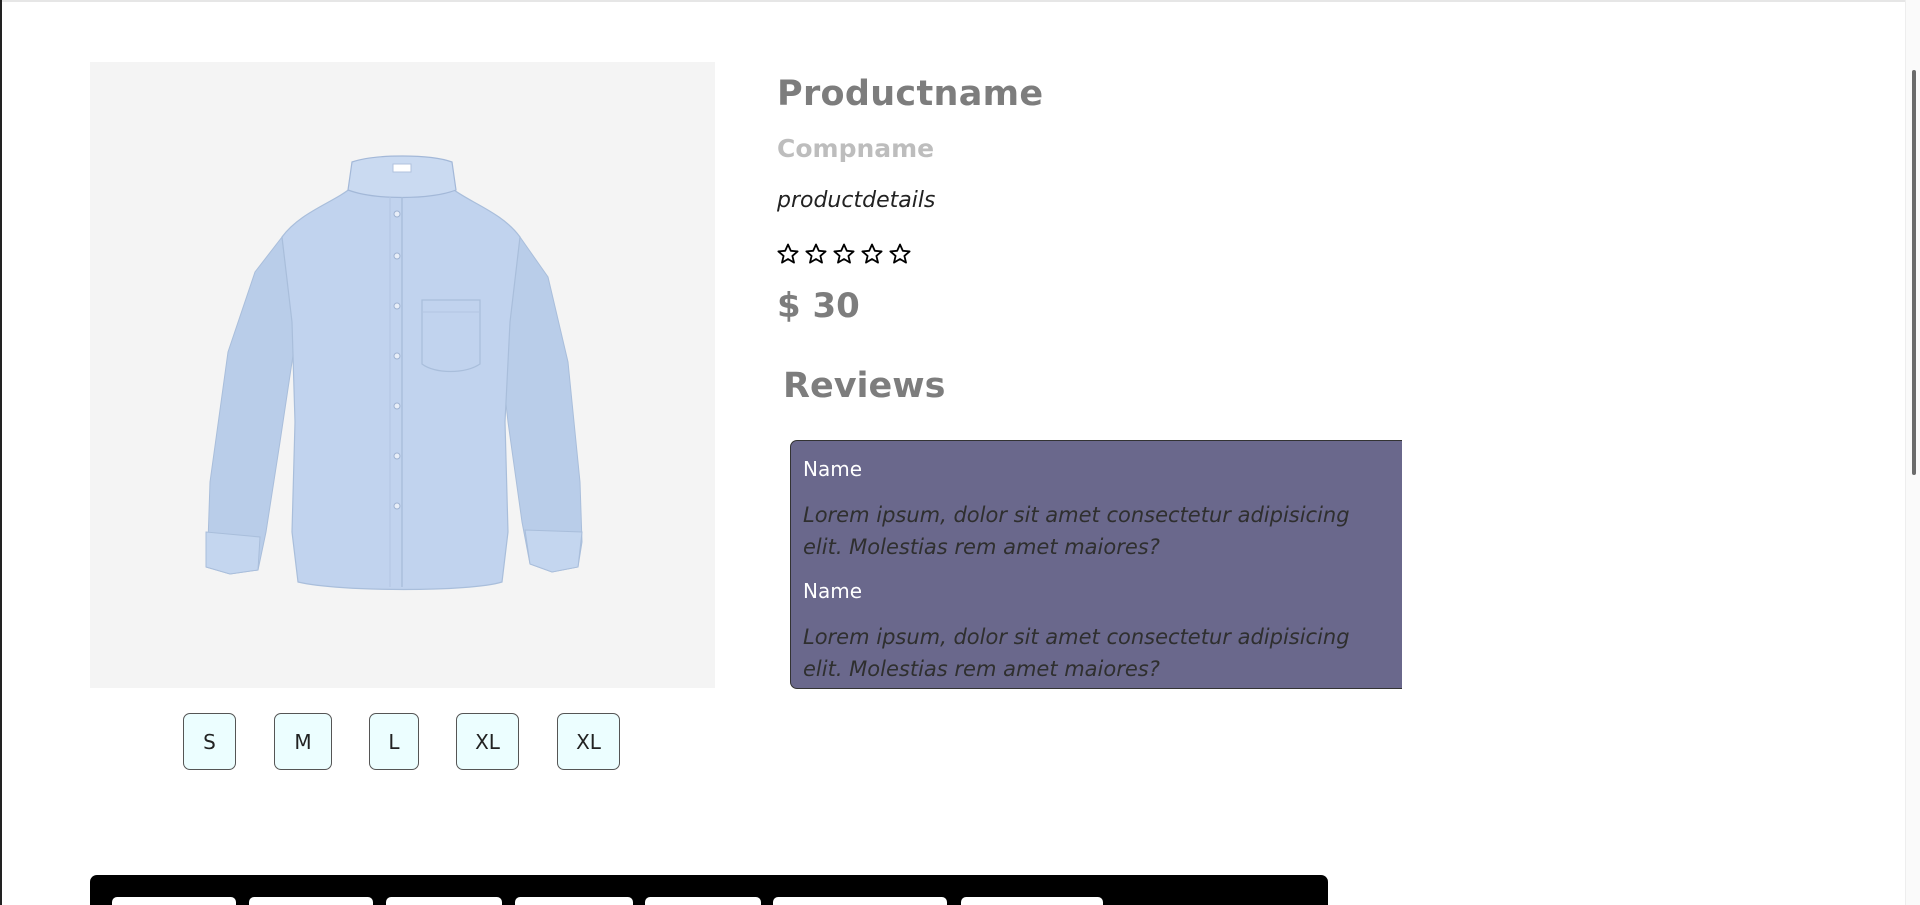 This screenshot has height=905, width=1920. Describe the element at coordinates (864, 386) in the screenshot. I see `reviews-heading: Reviews` at that location.